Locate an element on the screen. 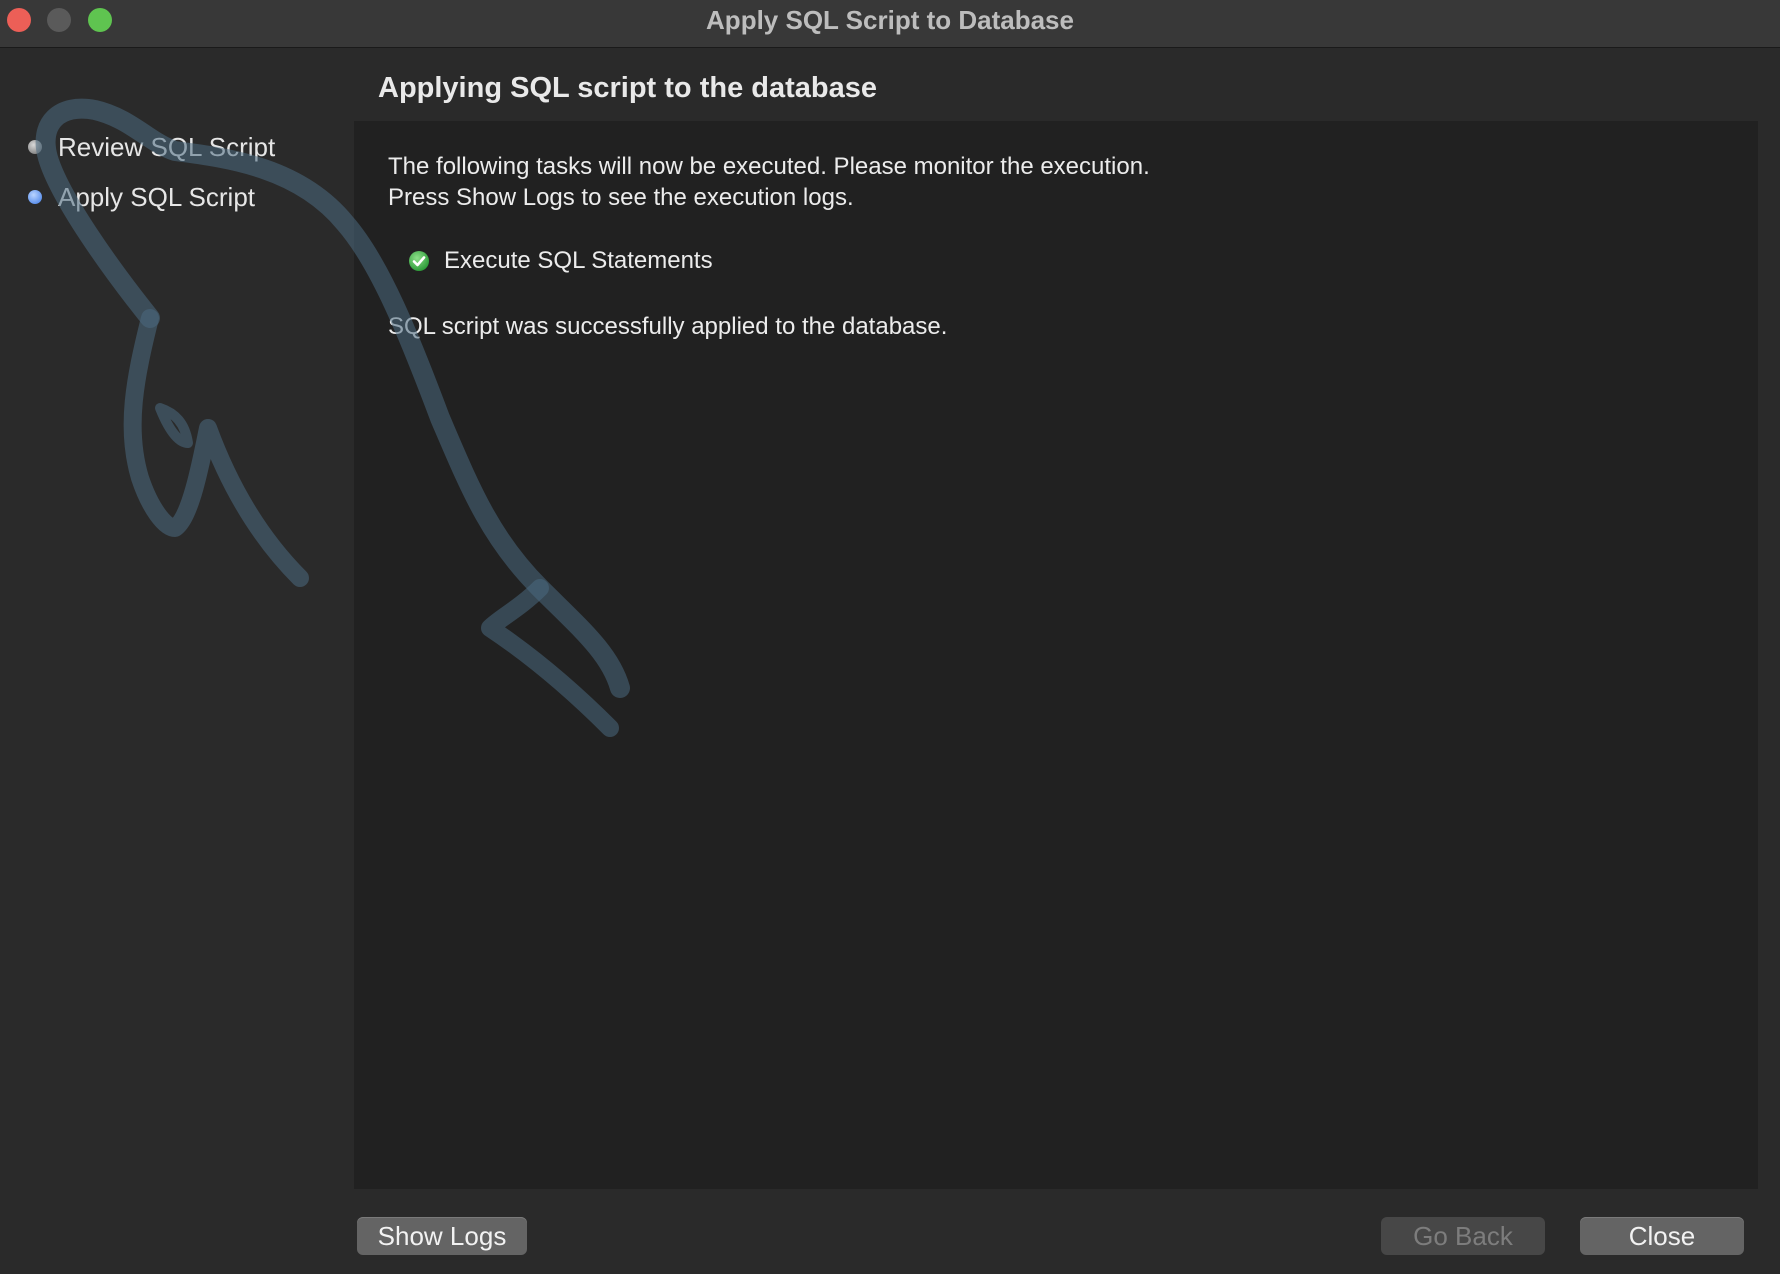  step-done-dot-icon is located at coordinates (35, 147).